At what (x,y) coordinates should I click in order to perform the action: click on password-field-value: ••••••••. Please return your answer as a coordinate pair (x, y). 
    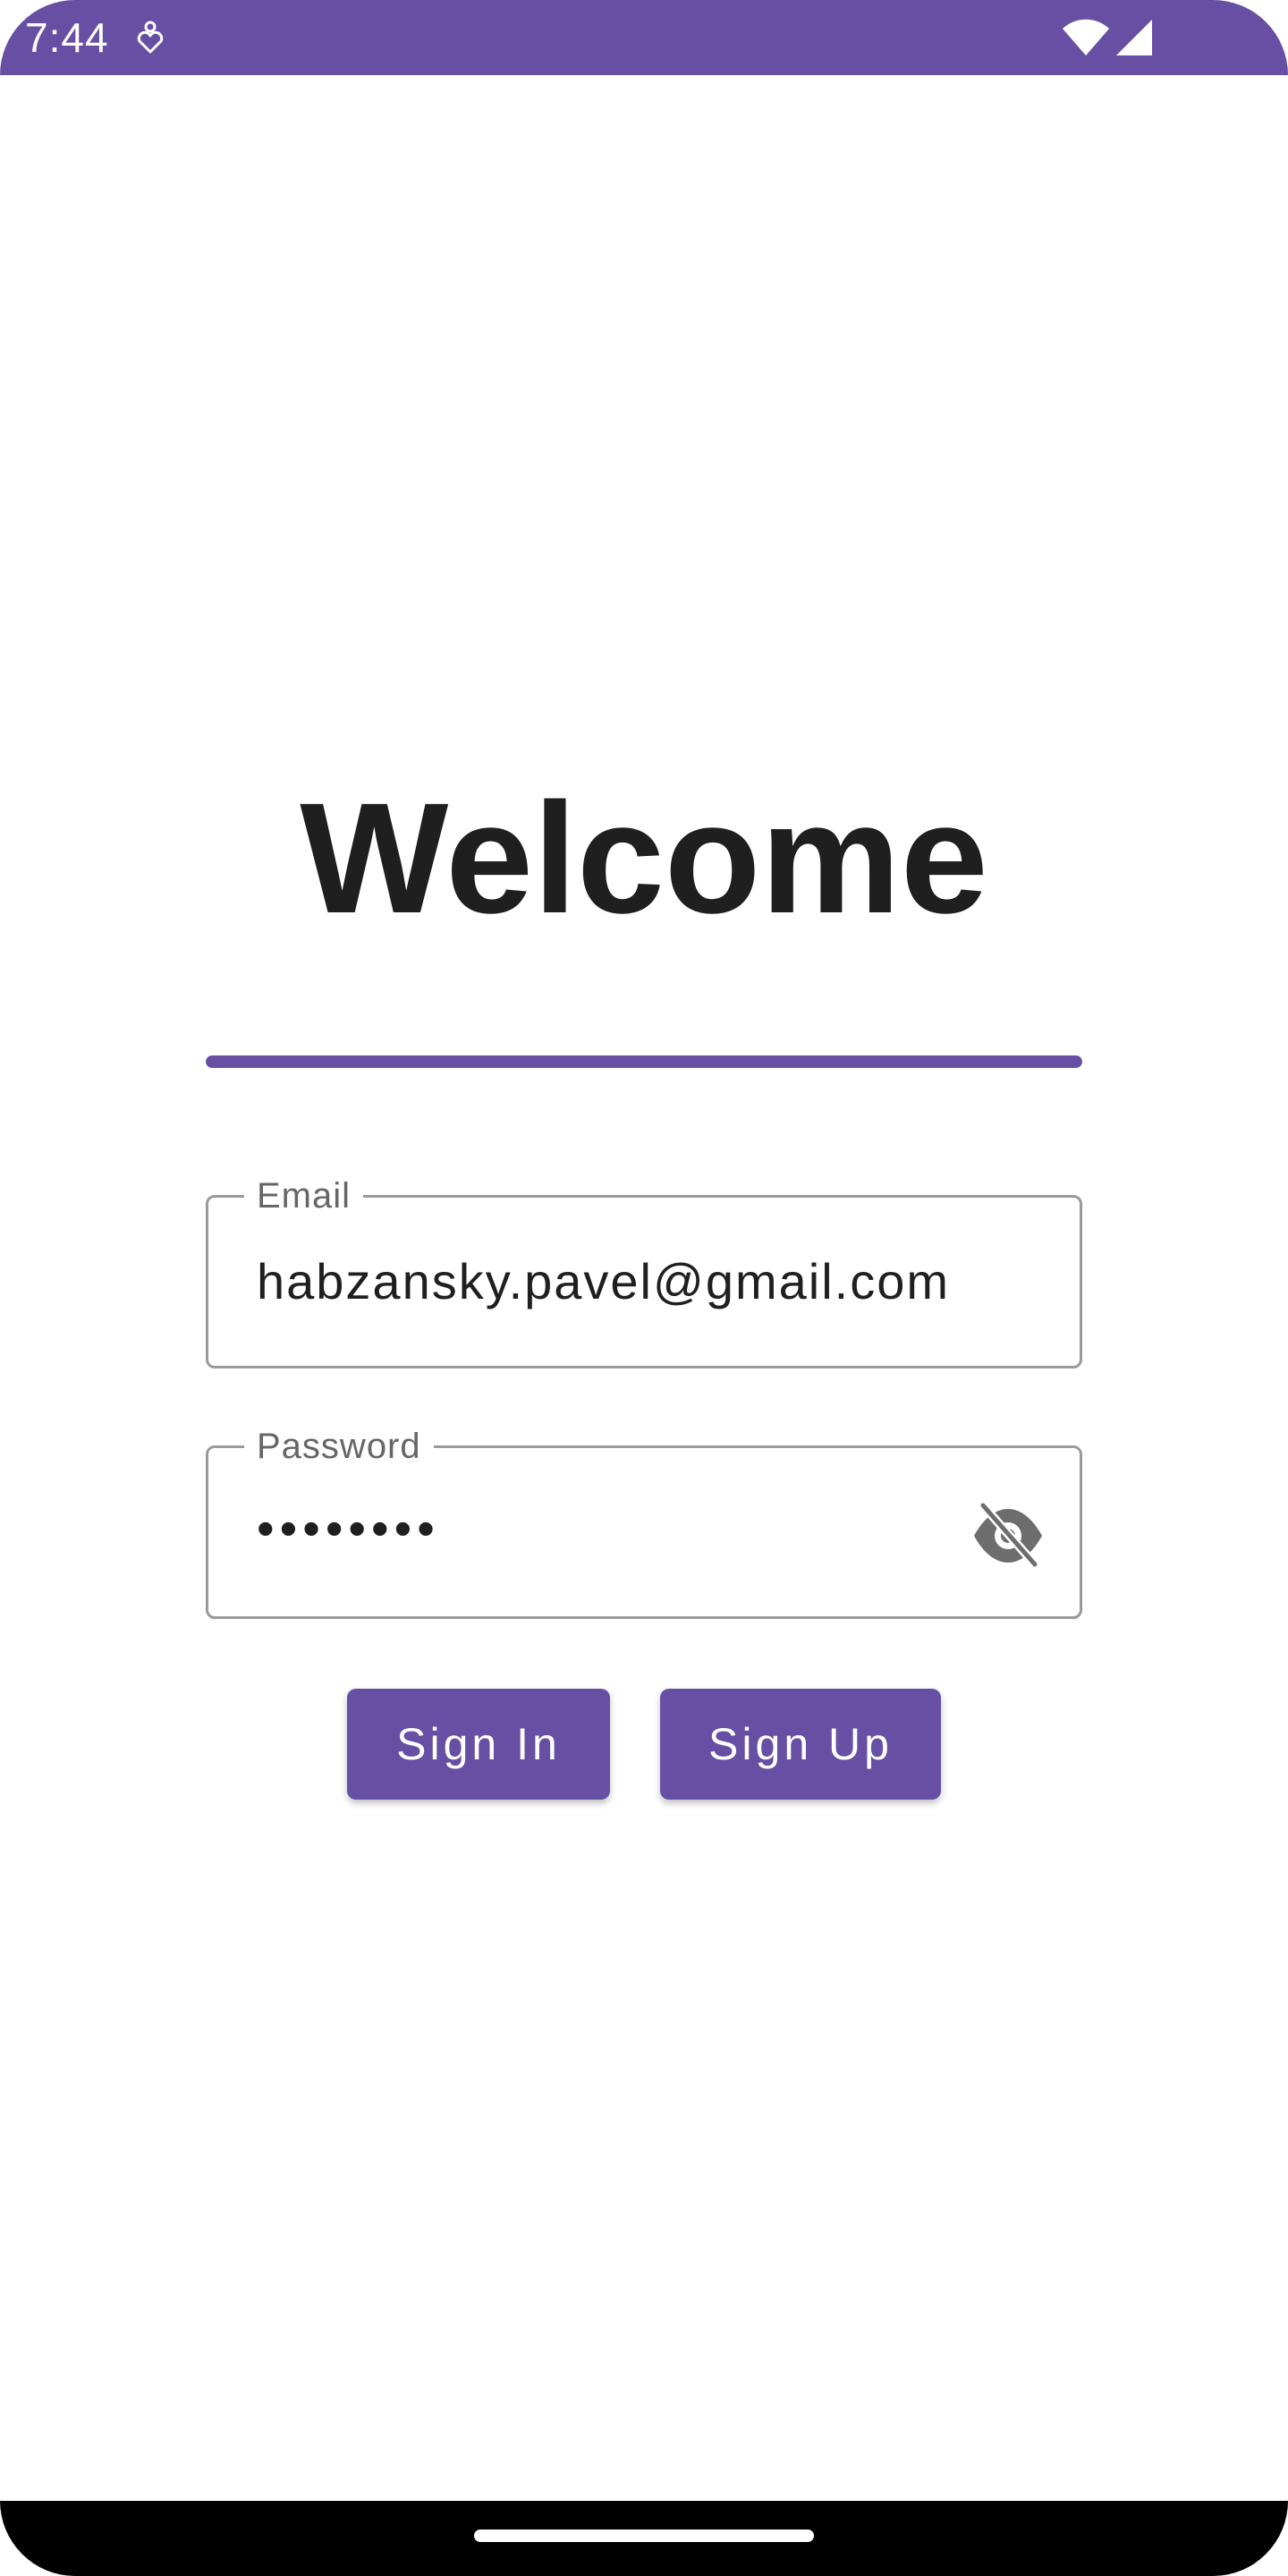
    Looking at the image, I should click on (348, 1528).